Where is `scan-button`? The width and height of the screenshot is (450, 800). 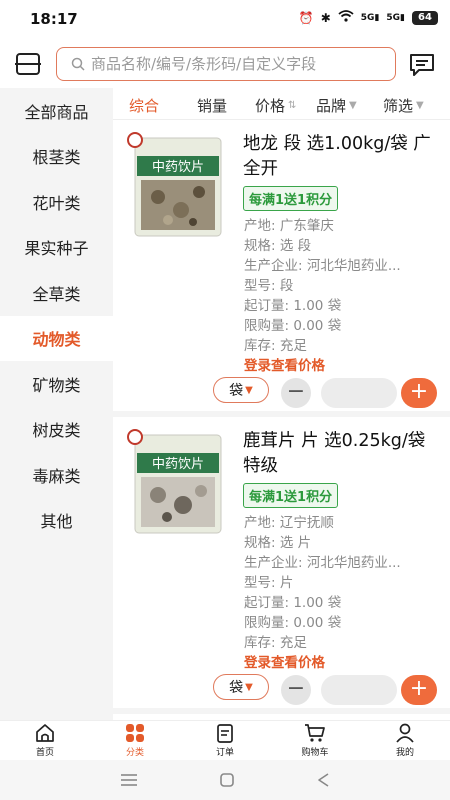 scan-button is located at coordinates (28, 64).